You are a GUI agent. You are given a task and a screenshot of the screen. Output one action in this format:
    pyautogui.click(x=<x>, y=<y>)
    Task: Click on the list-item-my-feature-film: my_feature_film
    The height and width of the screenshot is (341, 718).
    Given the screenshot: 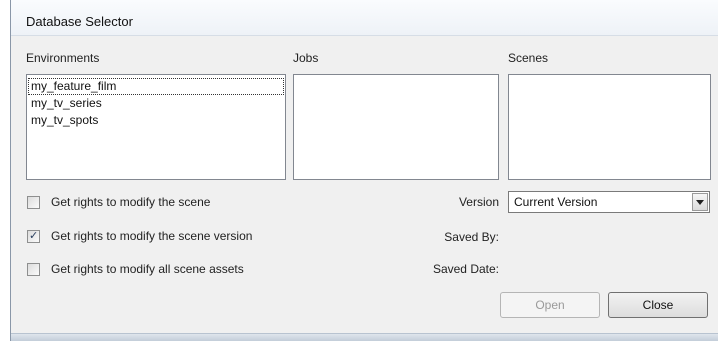 What is the action you would take?
    pyautogui.click(x=156, y=86)
    